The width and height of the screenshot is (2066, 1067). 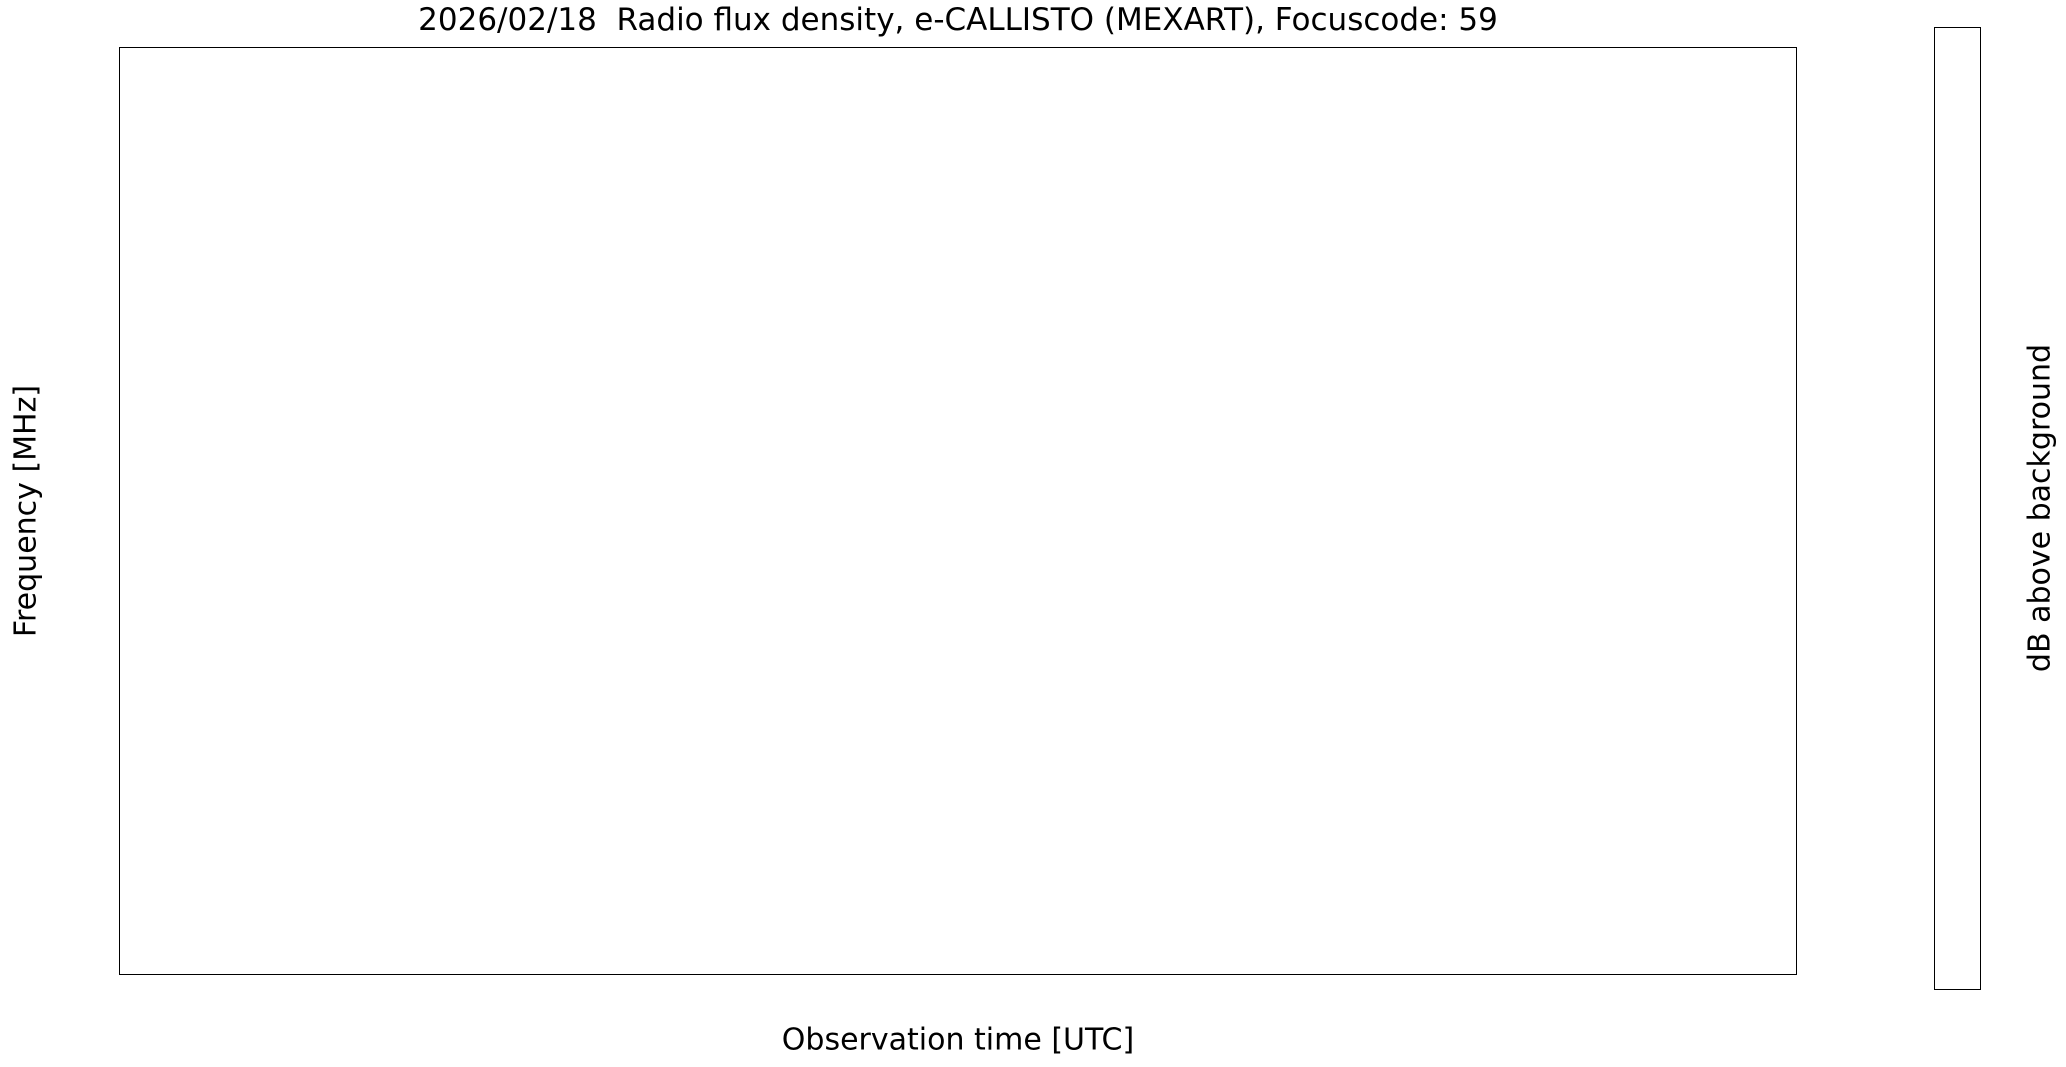 I want to click on colorbar-label: dB above background, so click(x=2040, y=508).